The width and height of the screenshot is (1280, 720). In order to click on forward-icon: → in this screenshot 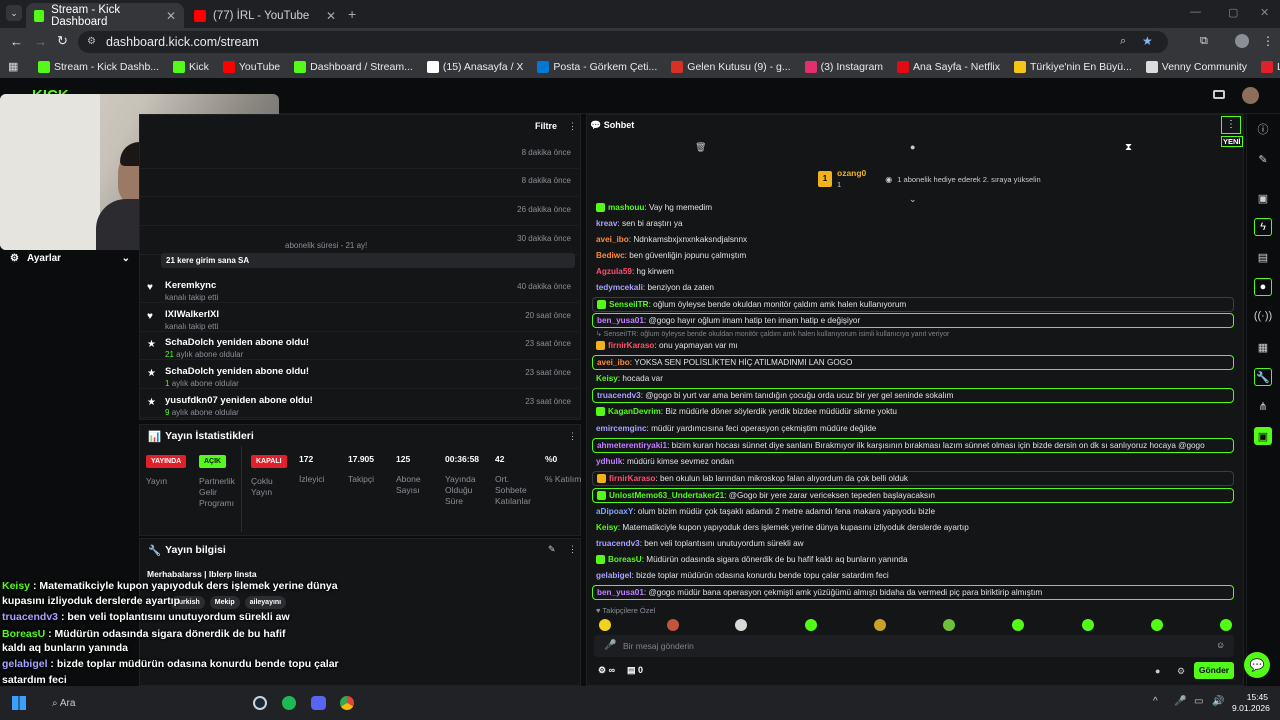, I will do `click(40, 41)`.